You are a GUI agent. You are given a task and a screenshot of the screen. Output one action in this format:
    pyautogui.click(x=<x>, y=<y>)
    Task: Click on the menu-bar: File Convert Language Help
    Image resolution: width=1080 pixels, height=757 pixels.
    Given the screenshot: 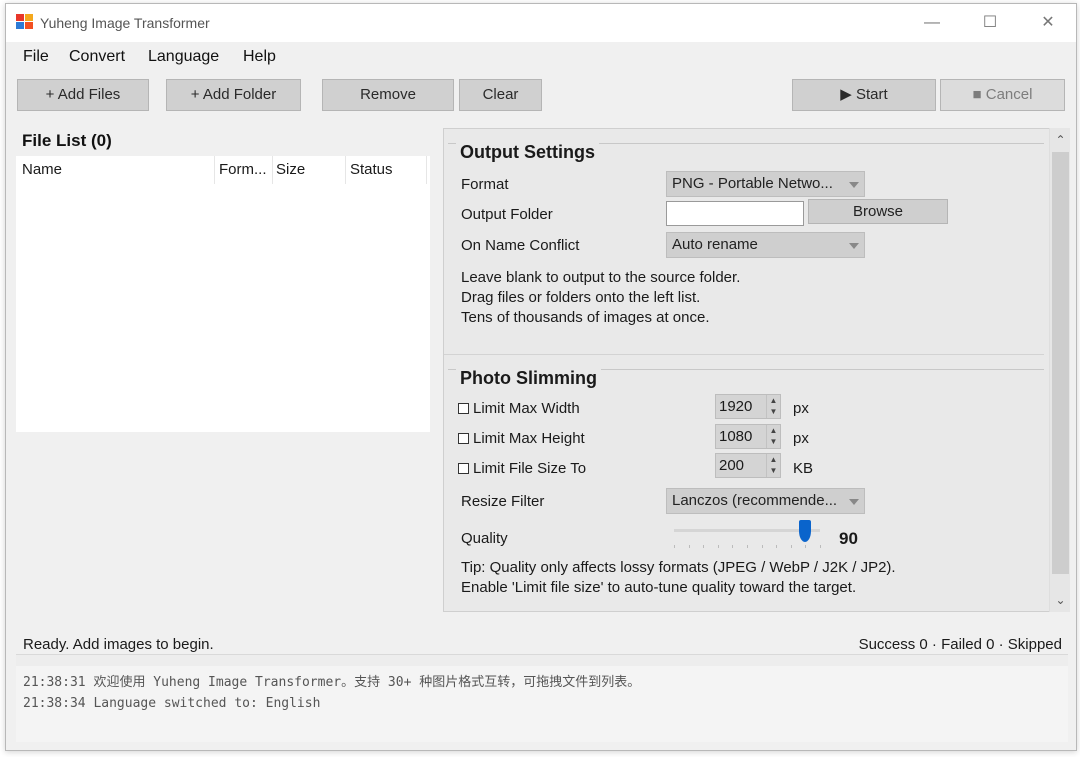 What is the action you would take?
    pyautogui.click(x=541, y=57)
    